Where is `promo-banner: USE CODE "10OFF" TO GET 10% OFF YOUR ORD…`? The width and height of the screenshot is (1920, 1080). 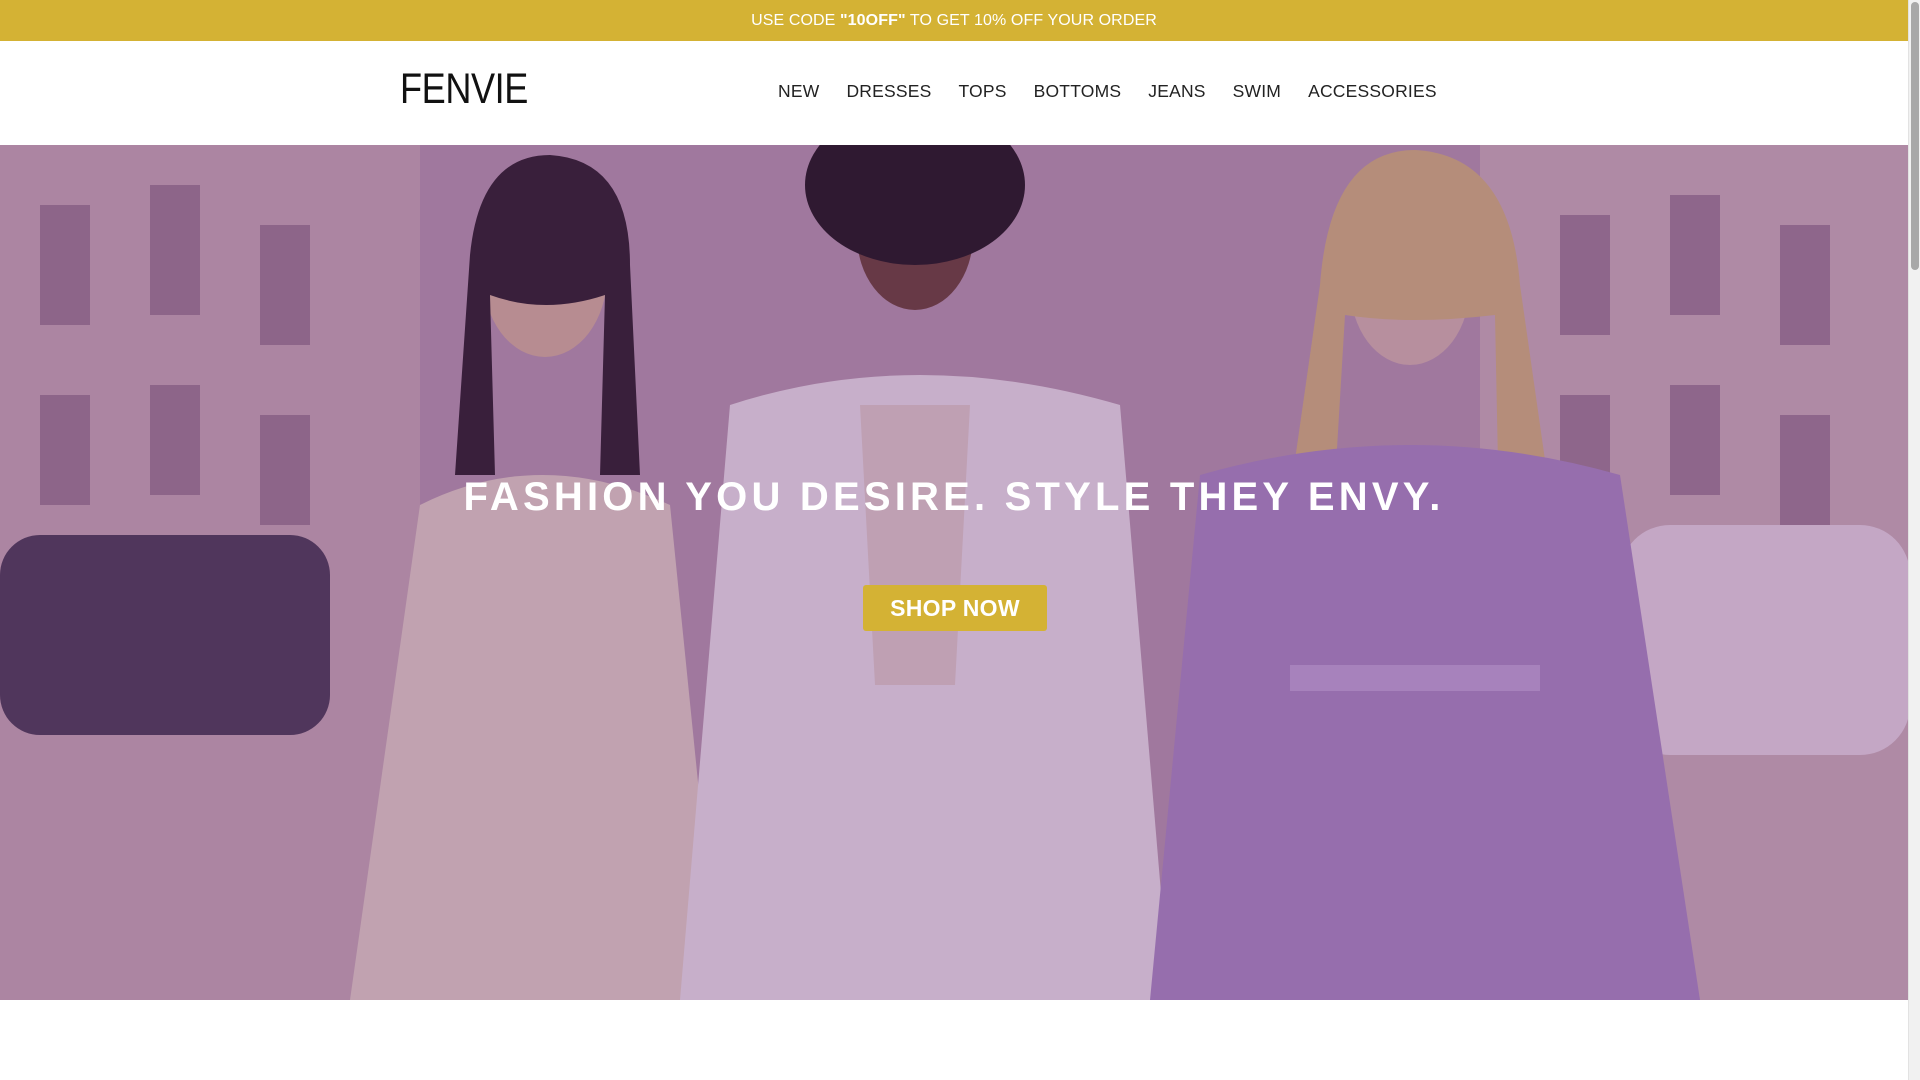 promo-banner: USE CODE "10OFF" TO GET 10% OFF YOUR ORD… is located at coordinates (954, 20).